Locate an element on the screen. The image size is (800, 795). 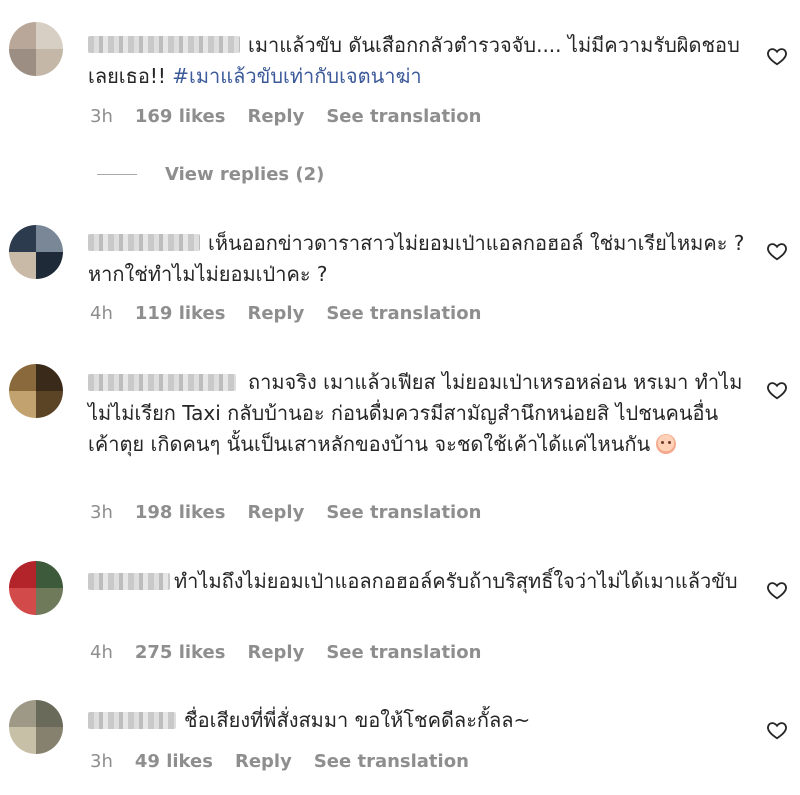
comment-meta: 3h 198 likes Reply See translation is located at coordinates (296, 512).